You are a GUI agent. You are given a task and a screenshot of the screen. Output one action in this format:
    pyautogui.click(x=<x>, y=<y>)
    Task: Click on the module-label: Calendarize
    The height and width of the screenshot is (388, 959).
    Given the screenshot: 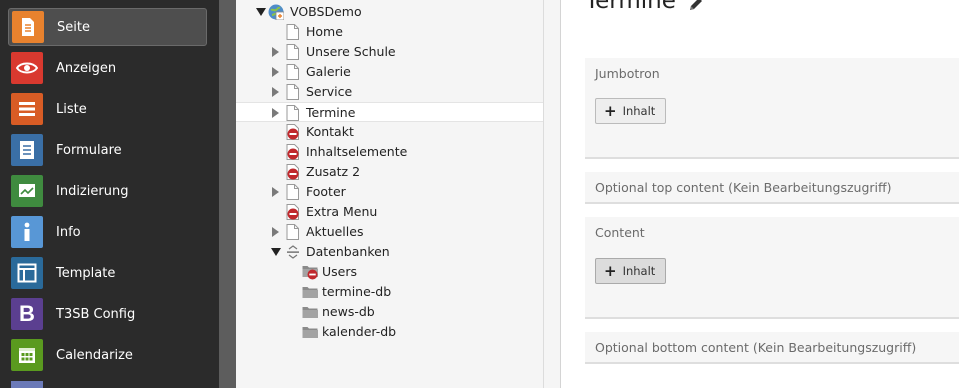 What is the action you would take?
    pyautogui.click(x=94, y=355)
    